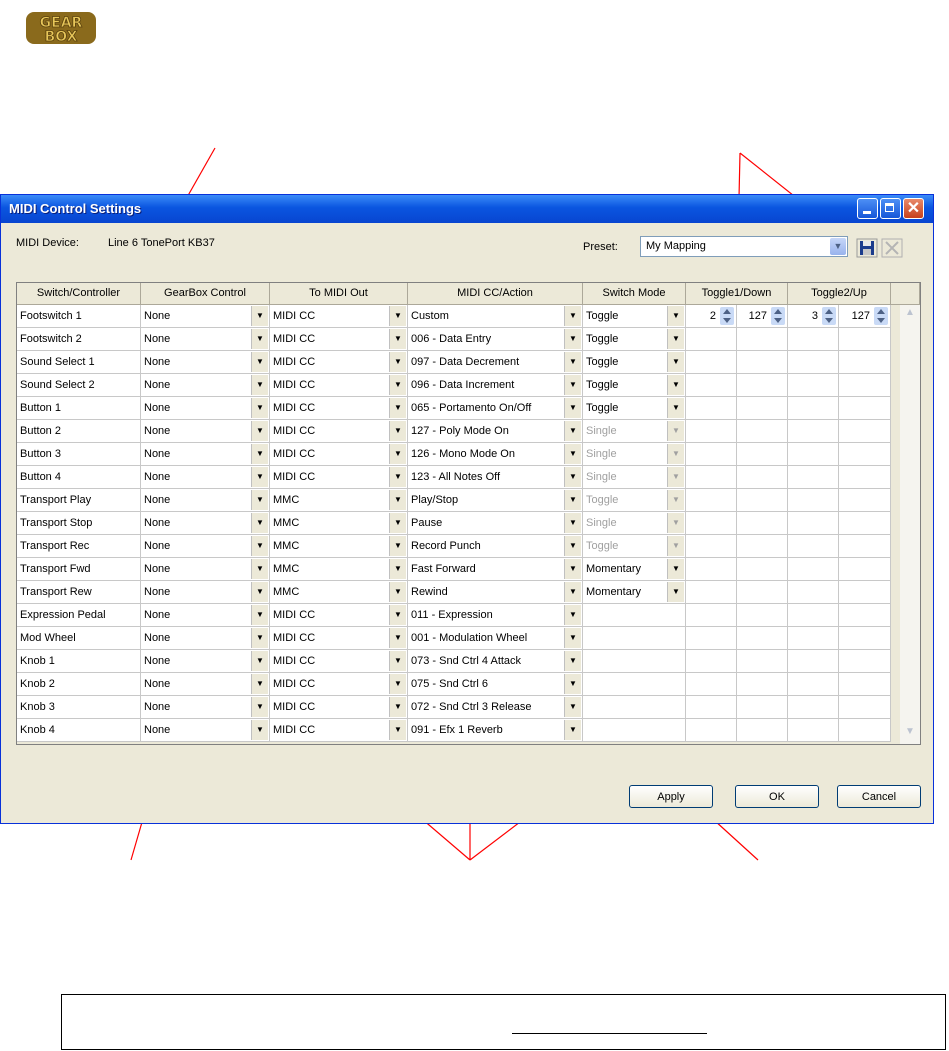 The height and width of the screenshot is (1051, 949). Describe the element at coordinates (495, 523) in the screenshot. I see `midi-cc-action-select: Pause ▼` at that location.